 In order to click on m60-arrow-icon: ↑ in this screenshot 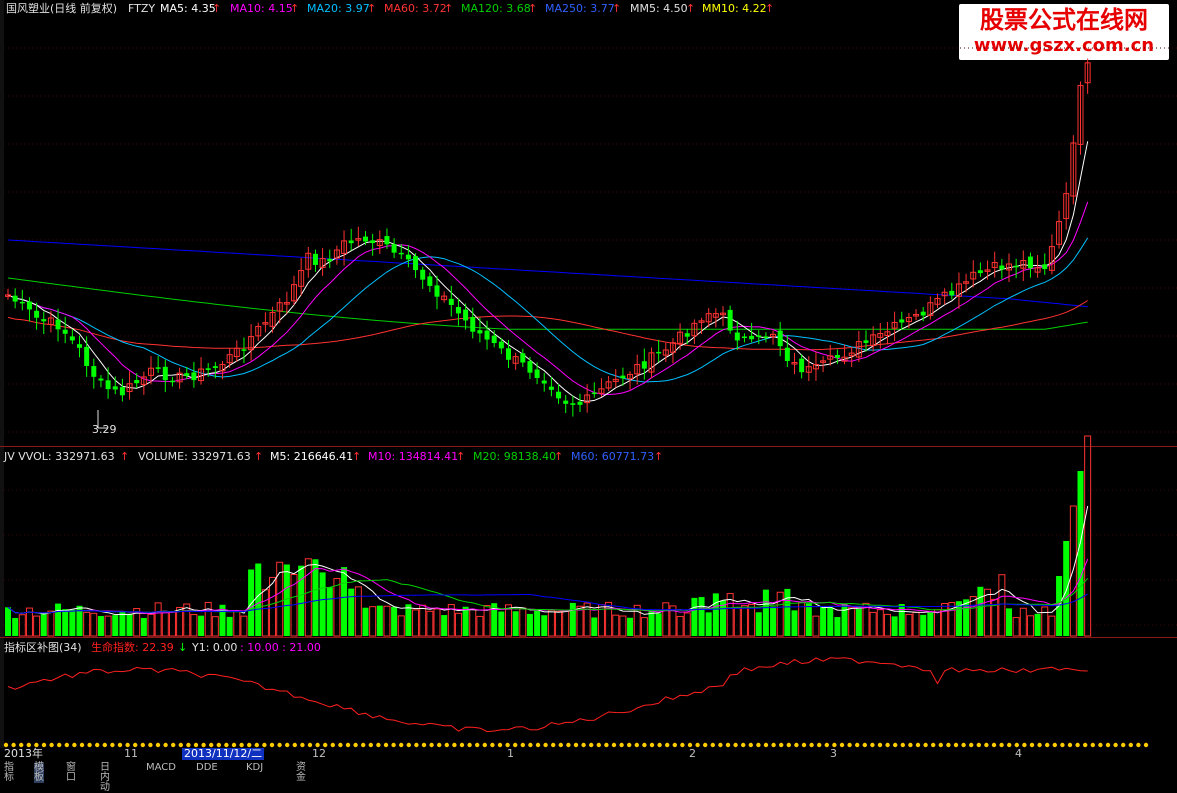, I will do `click(659, 456)`.